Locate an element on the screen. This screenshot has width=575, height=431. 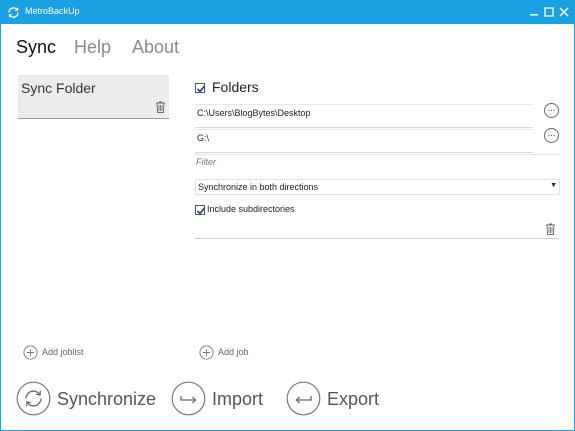
tab-about: About is located at coordinates (155, 47).